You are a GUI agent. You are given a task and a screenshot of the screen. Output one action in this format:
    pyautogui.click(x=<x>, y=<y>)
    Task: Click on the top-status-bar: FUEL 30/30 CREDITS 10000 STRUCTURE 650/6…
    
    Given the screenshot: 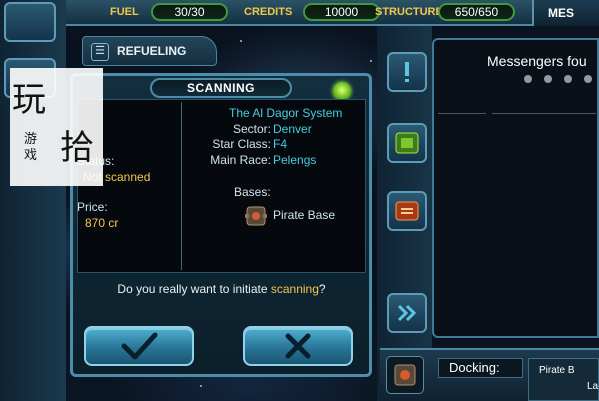 What is the action you would take?
    pyautogui.click(x=332, y=13)
    